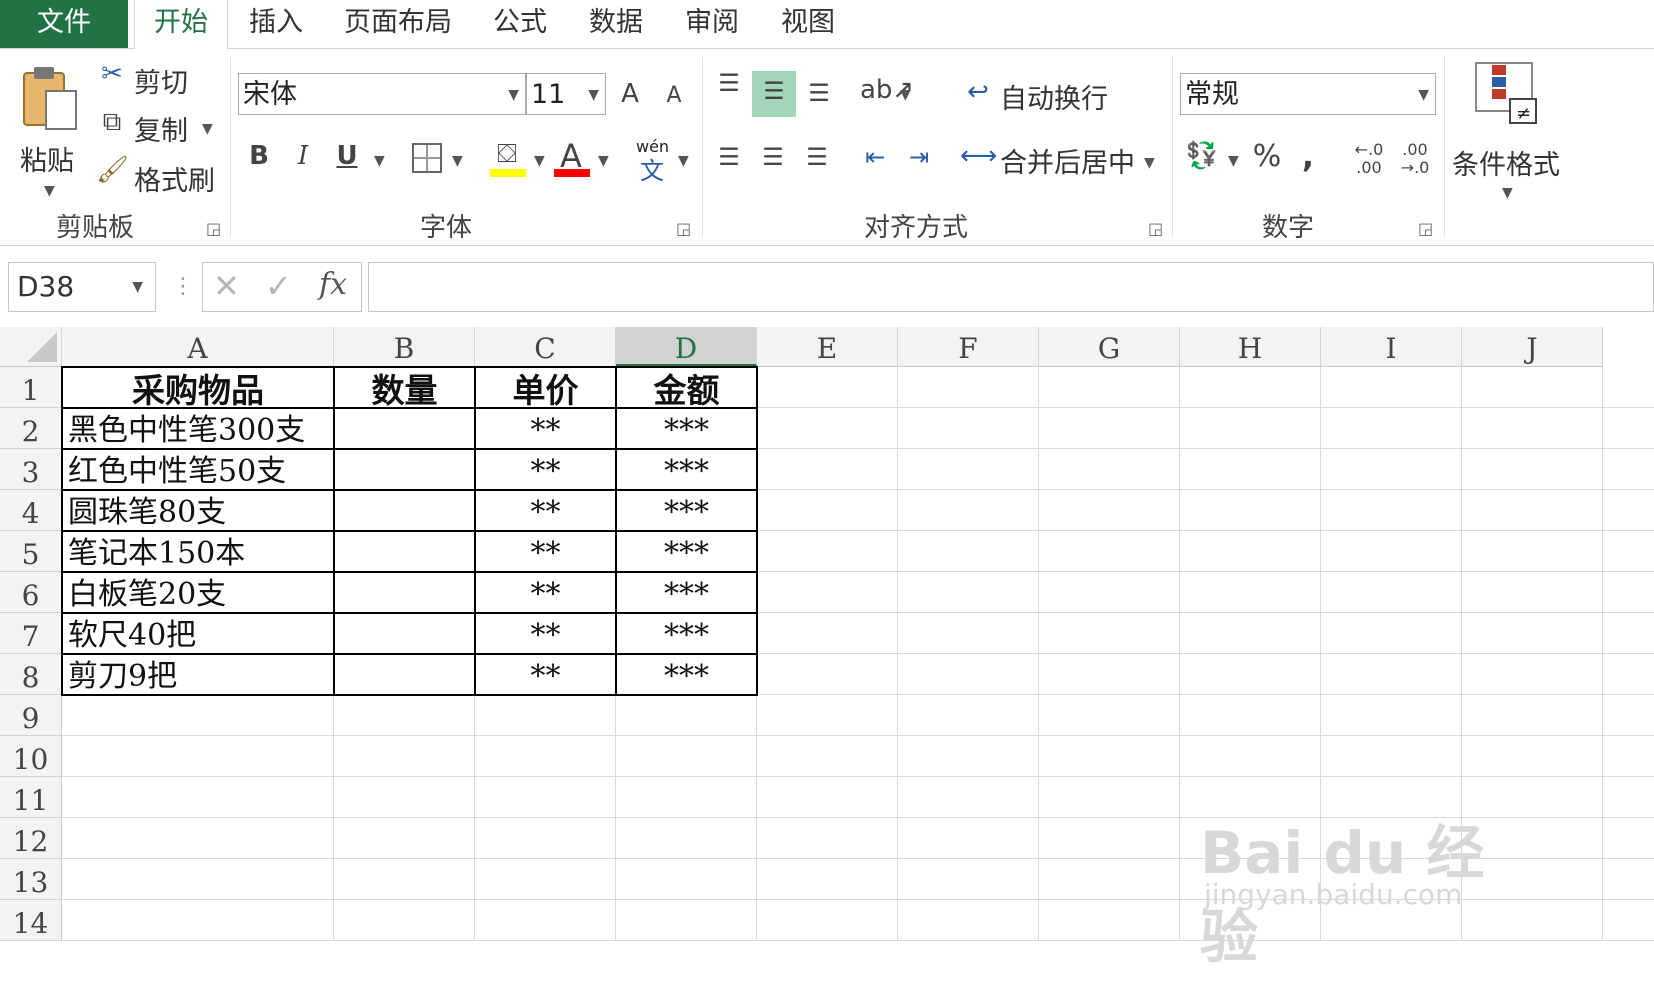 Image resolution: width=1654 pixels, height=1003 pixels. Describe the element at coordinates (819, 93) in the screenshot. I see `align-bottom-icon: ☰` at that location.